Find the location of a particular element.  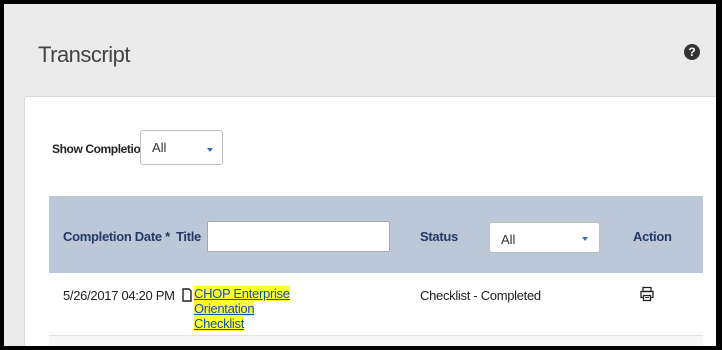

column-completion-date: Completion Date * is located at coordinates (116, 236).